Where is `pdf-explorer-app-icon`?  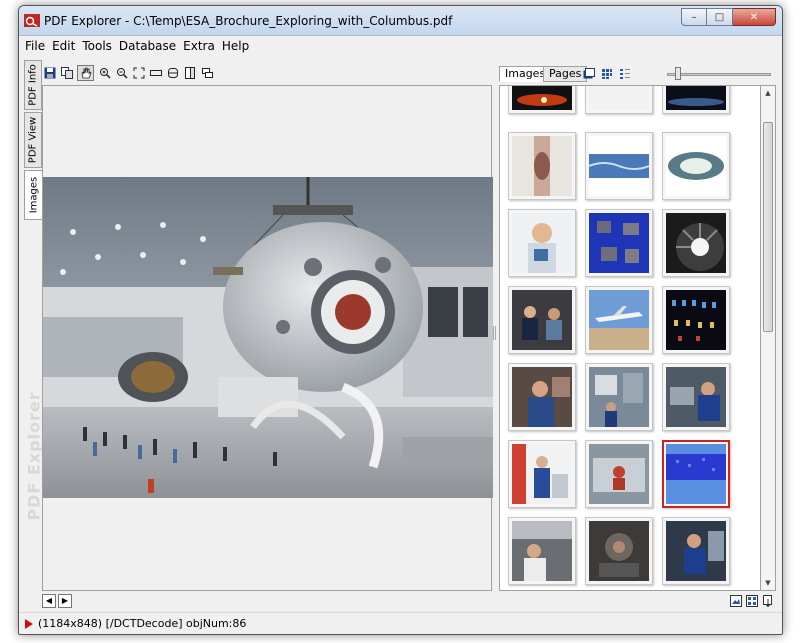
pdf-explorer-app-icon is located at coordinates (32, 20).